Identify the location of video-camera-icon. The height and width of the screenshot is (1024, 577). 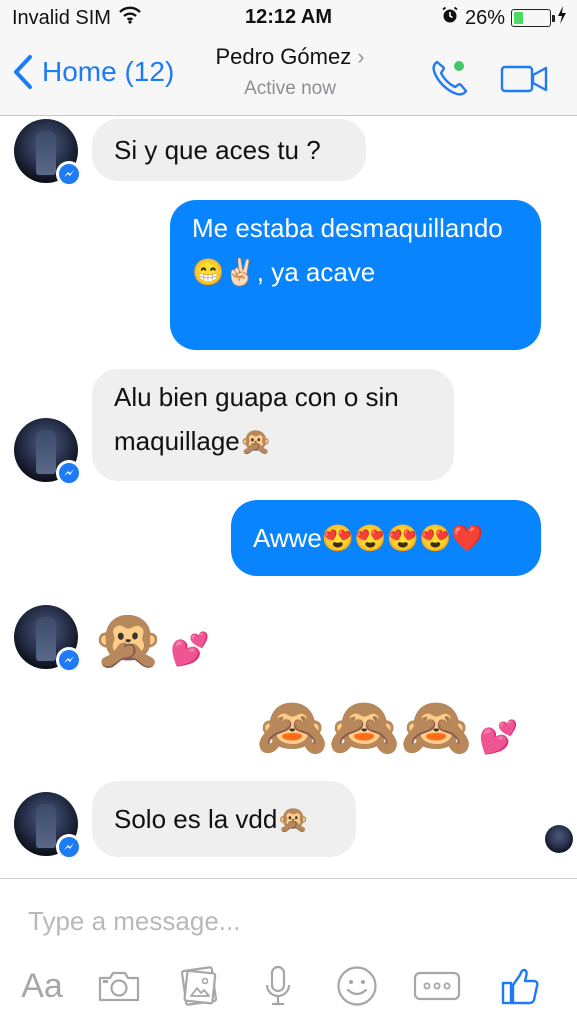
(524, 79).